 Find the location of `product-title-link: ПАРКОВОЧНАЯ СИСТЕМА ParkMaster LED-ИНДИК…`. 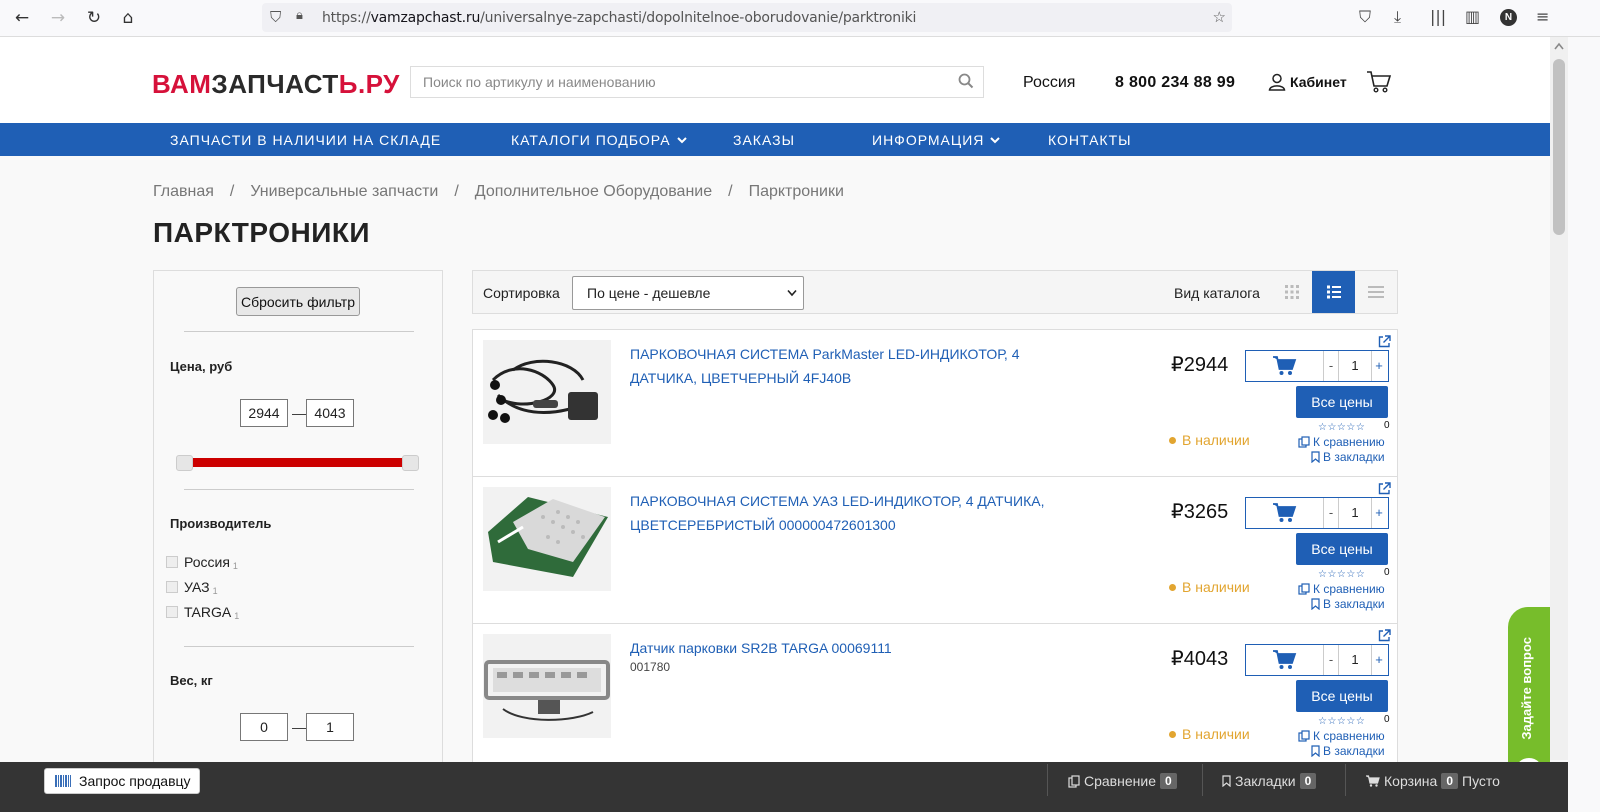

product-title-link: ПАРКОВОЧНАЯ СИСТЕМА ParkMaster LED-ИНДИК… is located at coordinates (840, 366).